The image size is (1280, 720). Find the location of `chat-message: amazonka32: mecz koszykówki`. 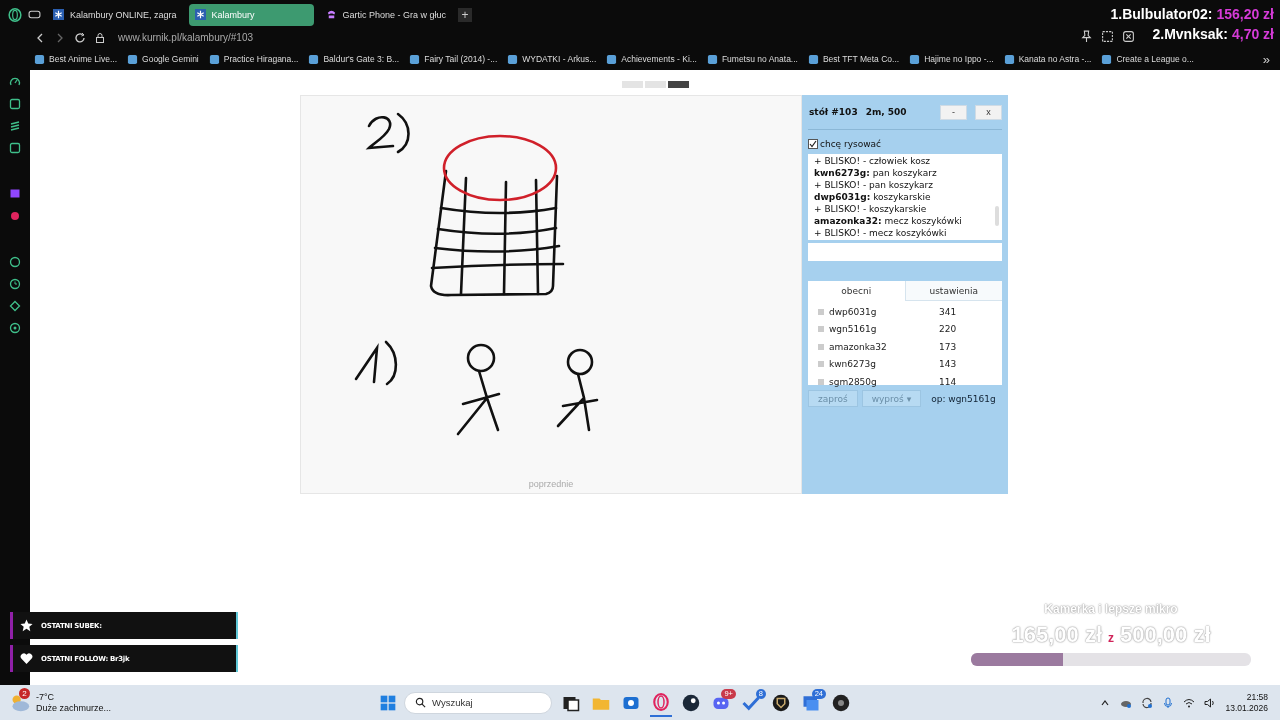

chat-message: amazonka32: mecz koszykówki is located at coordinates (888, 221).